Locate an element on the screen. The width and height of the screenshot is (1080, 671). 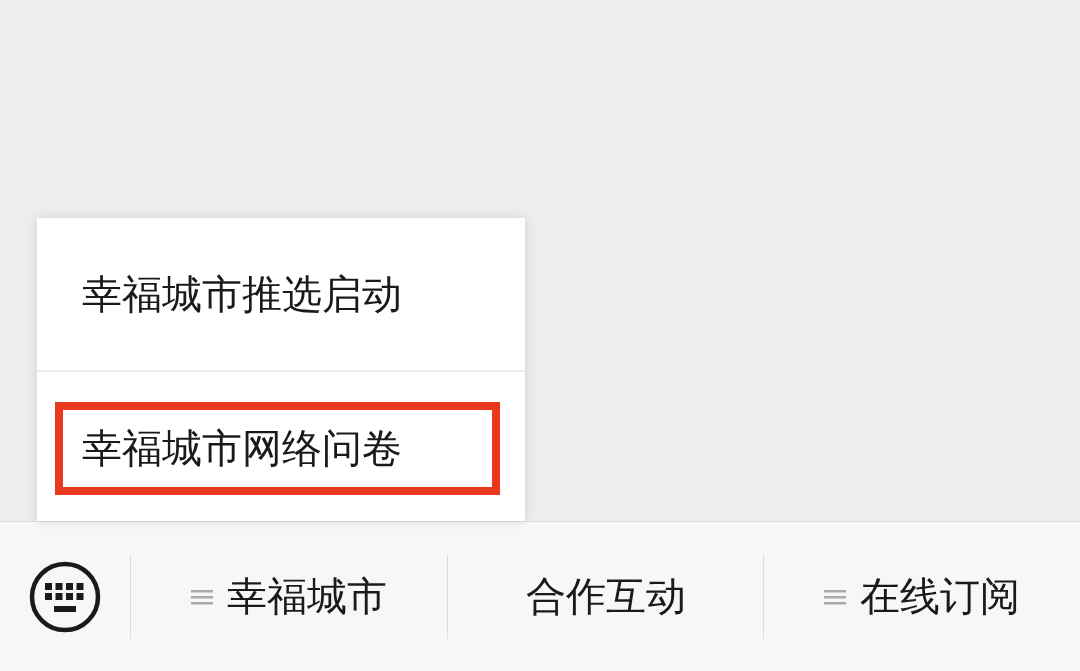
menu-item: 幸福城市推选启动 is located at coordinates (277, 294).